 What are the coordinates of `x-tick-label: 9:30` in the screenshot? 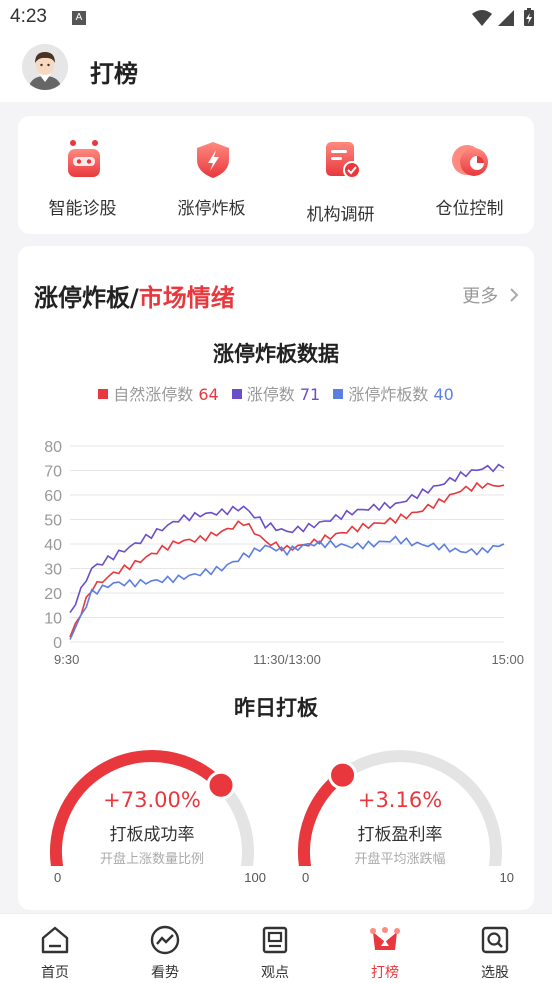 It's located at (66, 659).